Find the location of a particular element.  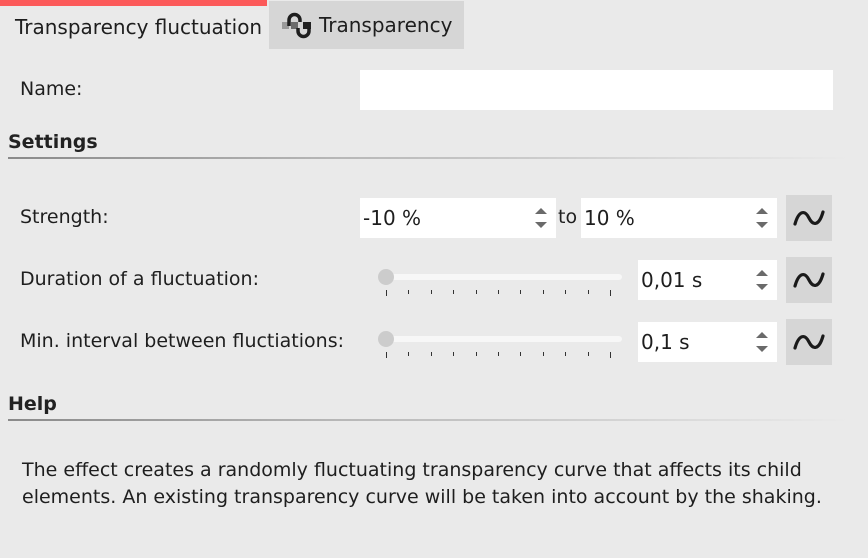

help-divider is located at coordinates (429, 420).